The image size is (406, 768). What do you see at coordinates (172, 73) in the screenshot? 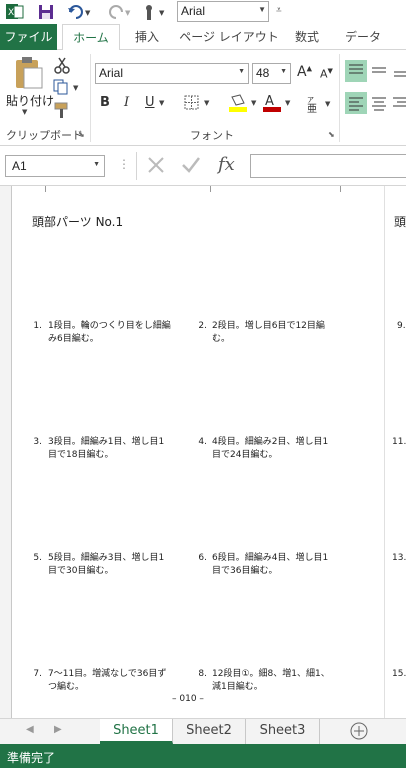
I see `font-name-select: Arial ▼` at bounding box center [172, 73].